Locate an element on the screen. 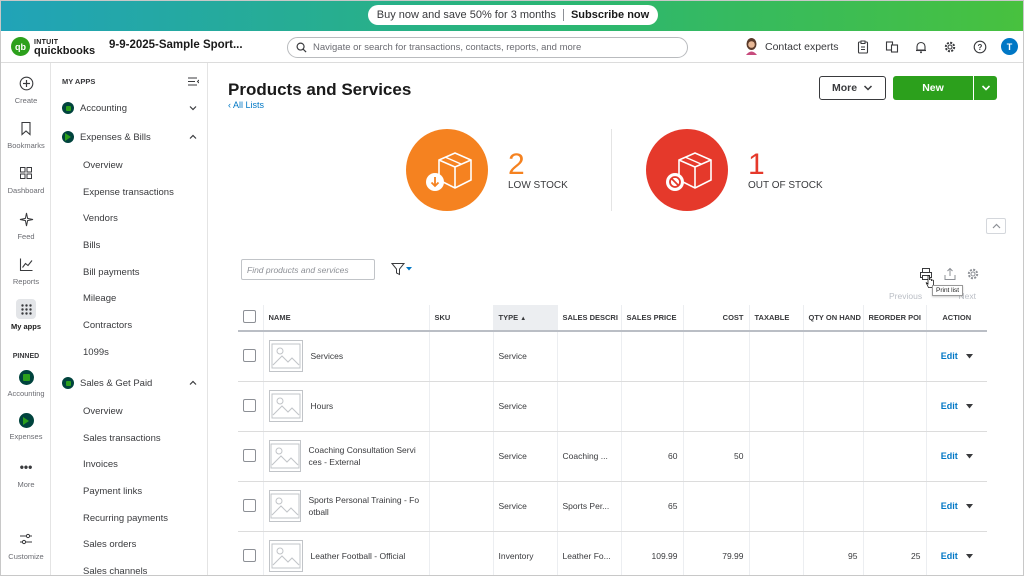  col-reorder-point: REORDER POI is located at coordinates (895, 318).